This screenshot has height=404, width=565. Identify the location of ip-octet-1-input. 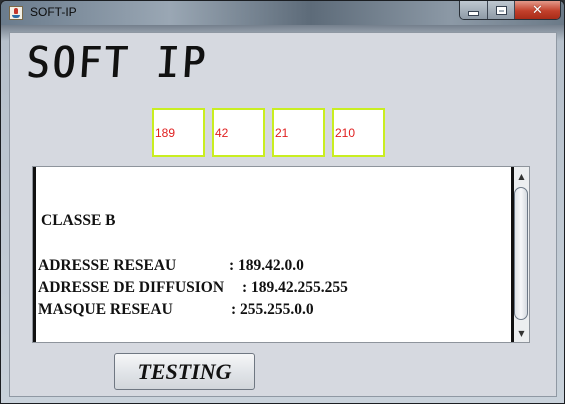
(178, 132).